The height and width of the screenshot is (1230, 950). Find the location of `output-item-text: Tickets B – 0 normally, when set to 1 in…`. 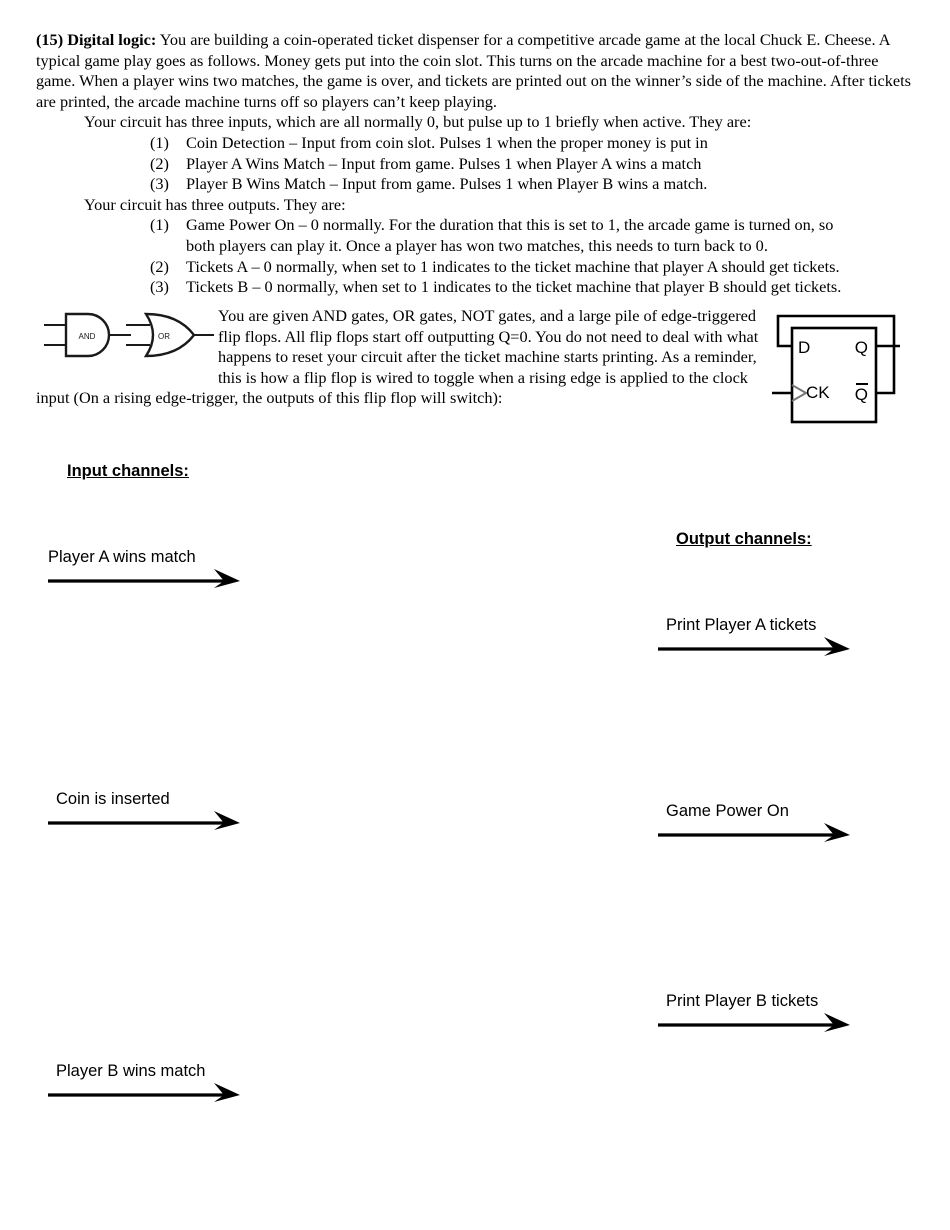

output-item-text: Tickets B – 0 normally, when set to 1 in… is located at coordinates (514, 287).